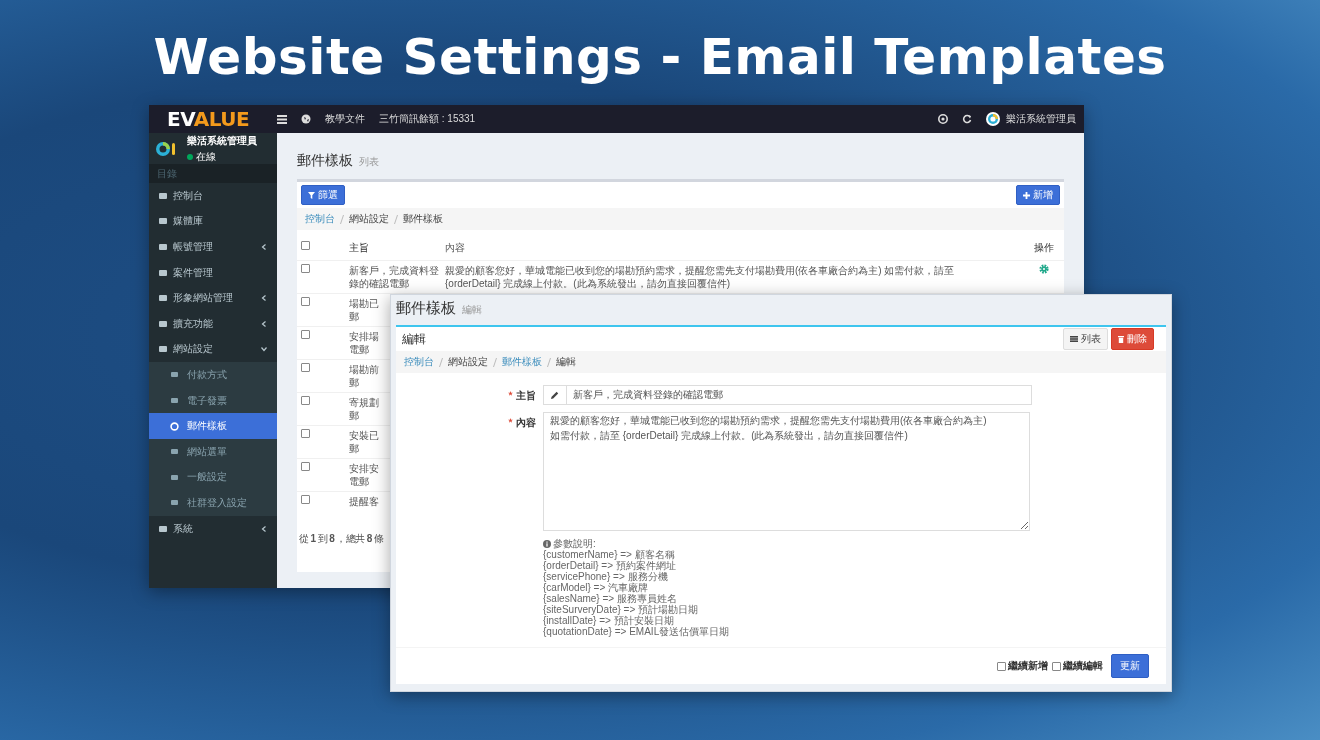  What do you see at coordinates (213, 173) in the screenshot?
I see `sidebar-header: 目錄` at bounding box center [213, 173].